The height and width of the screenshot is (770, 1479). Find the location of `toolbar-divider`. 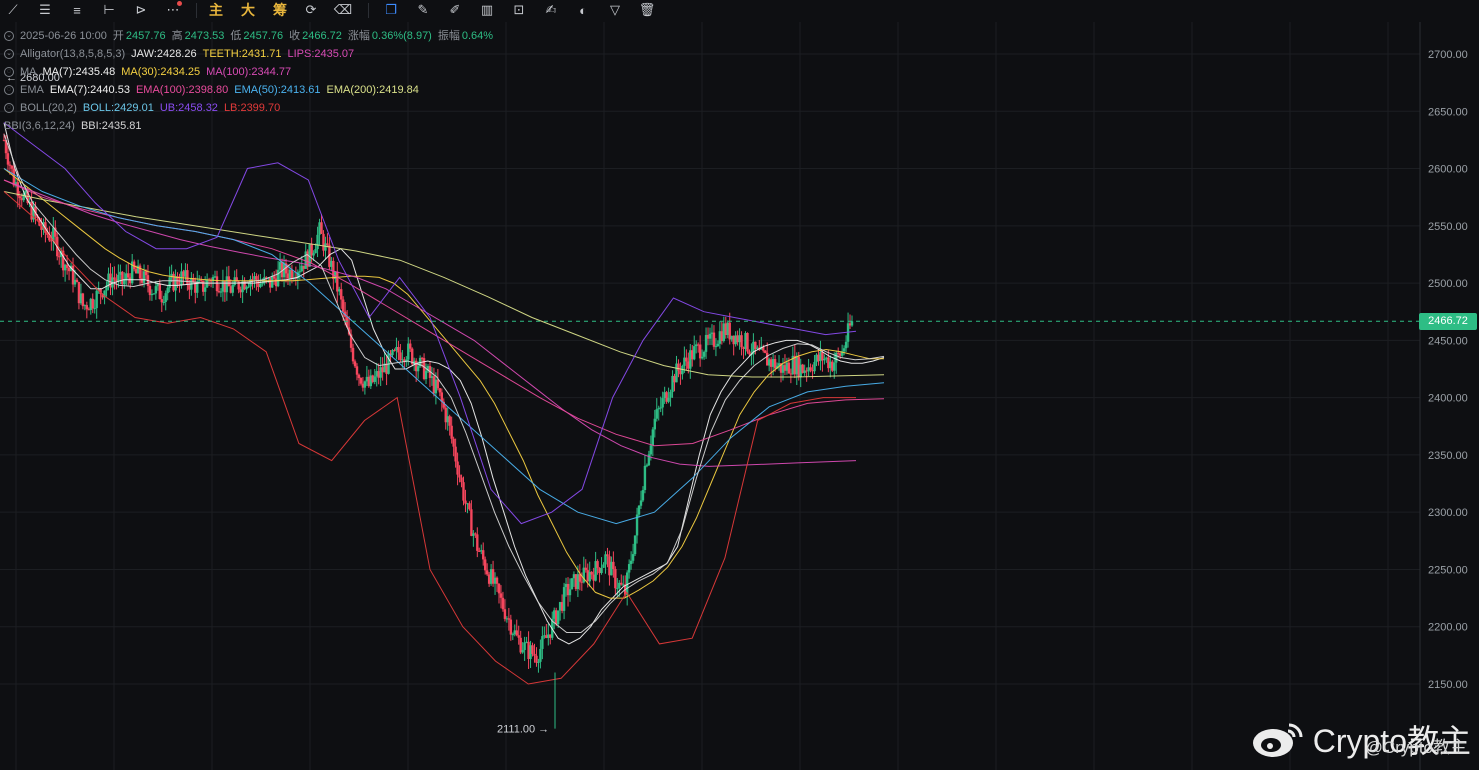

toolbar-divider is located at coordinates (196, 10).